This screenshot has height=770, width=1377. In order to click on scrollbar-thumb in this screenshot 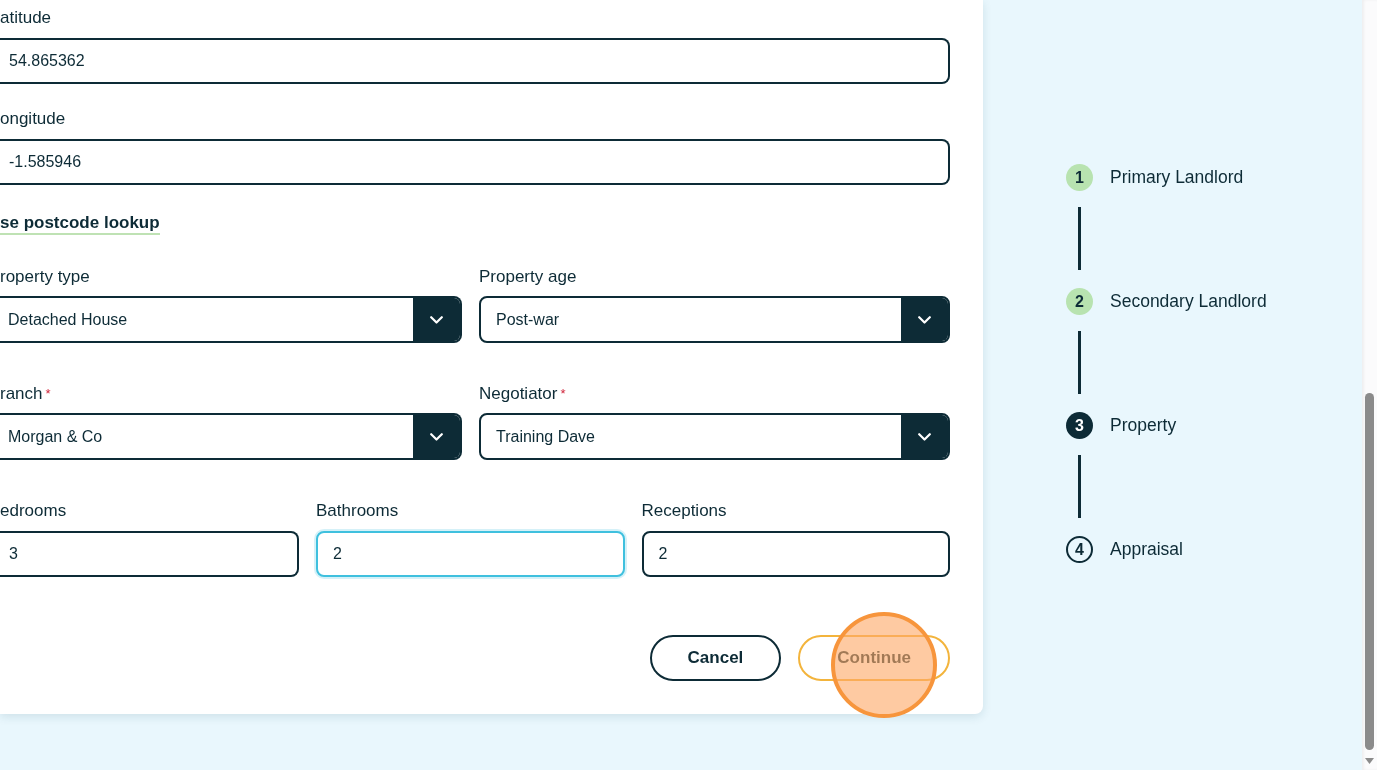, I will do `click(1369, 571)`.